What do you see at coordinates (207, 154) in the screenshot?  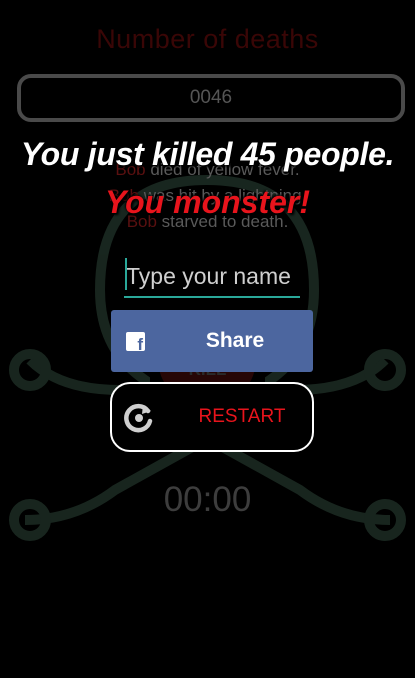 I see `result-headline: You just killed 45 people.` at bounding box center [207, 154].